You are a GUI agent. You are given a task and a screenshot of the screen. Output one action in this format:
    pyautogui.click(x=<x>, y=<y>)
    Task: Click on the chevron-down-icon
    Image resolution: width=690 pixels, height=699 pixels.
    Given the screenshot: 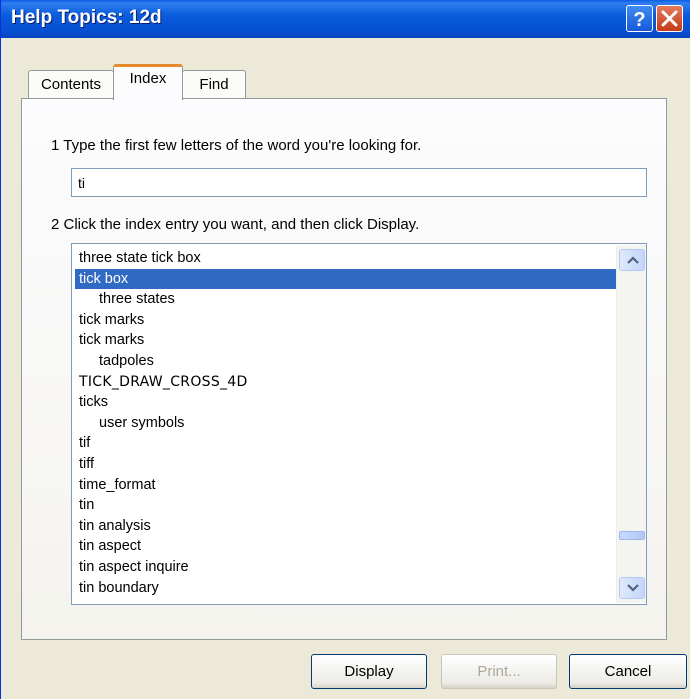 What is the action you would take?
    pyautogui.click(x=633, y=588)
    